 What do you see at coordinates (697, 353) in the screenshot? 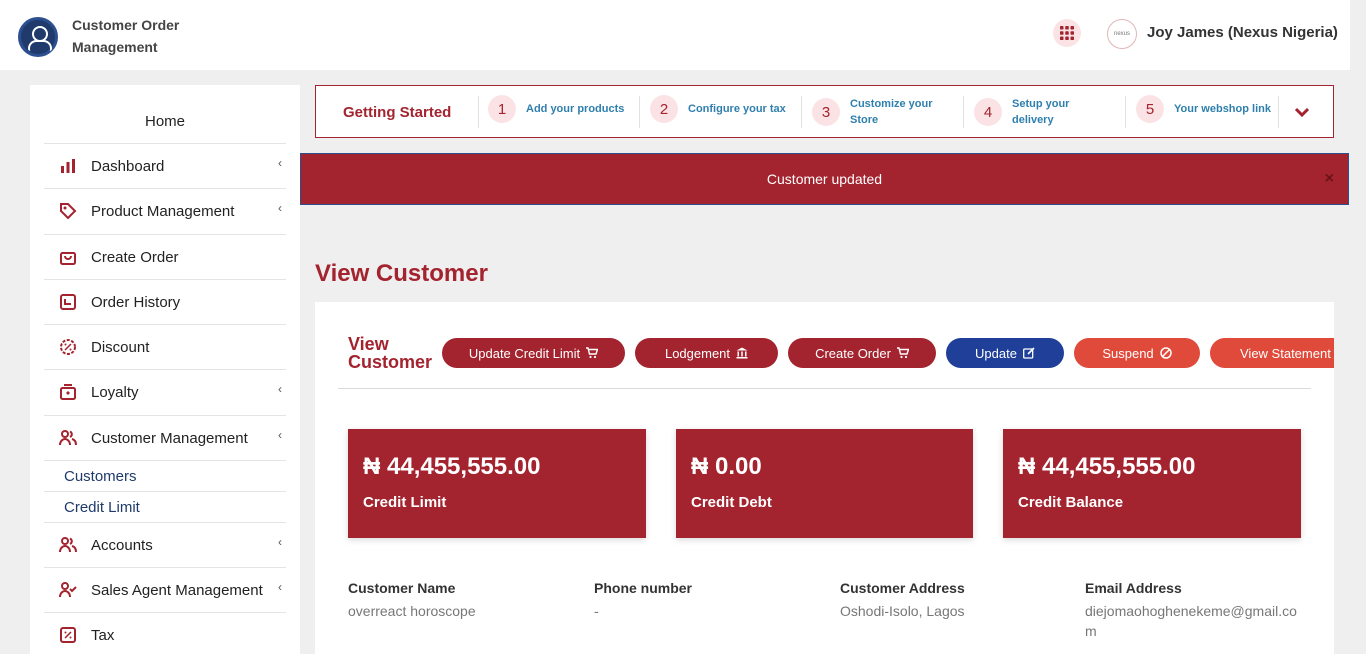
I see `button-label: Lodgement` at bounding box center [697, 353].